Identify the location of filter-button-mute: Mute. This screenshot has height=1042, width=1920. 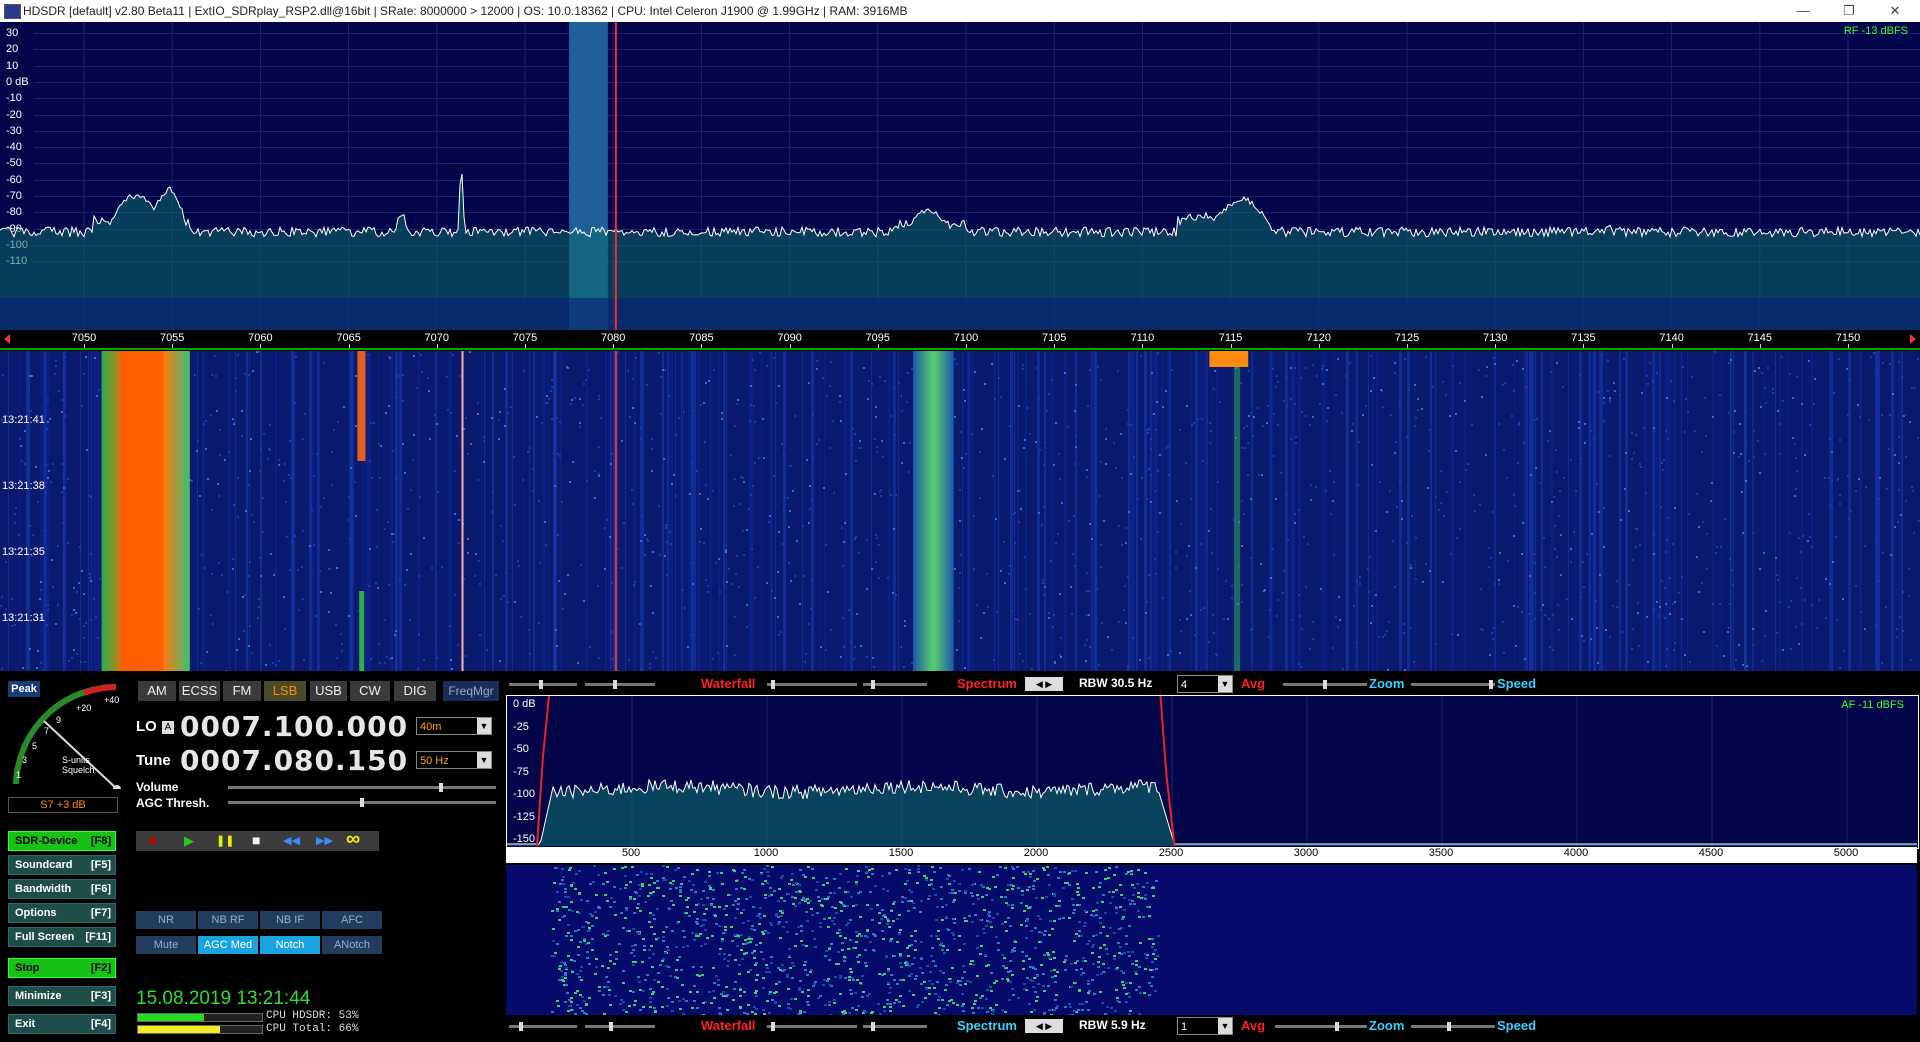
(166, 945).